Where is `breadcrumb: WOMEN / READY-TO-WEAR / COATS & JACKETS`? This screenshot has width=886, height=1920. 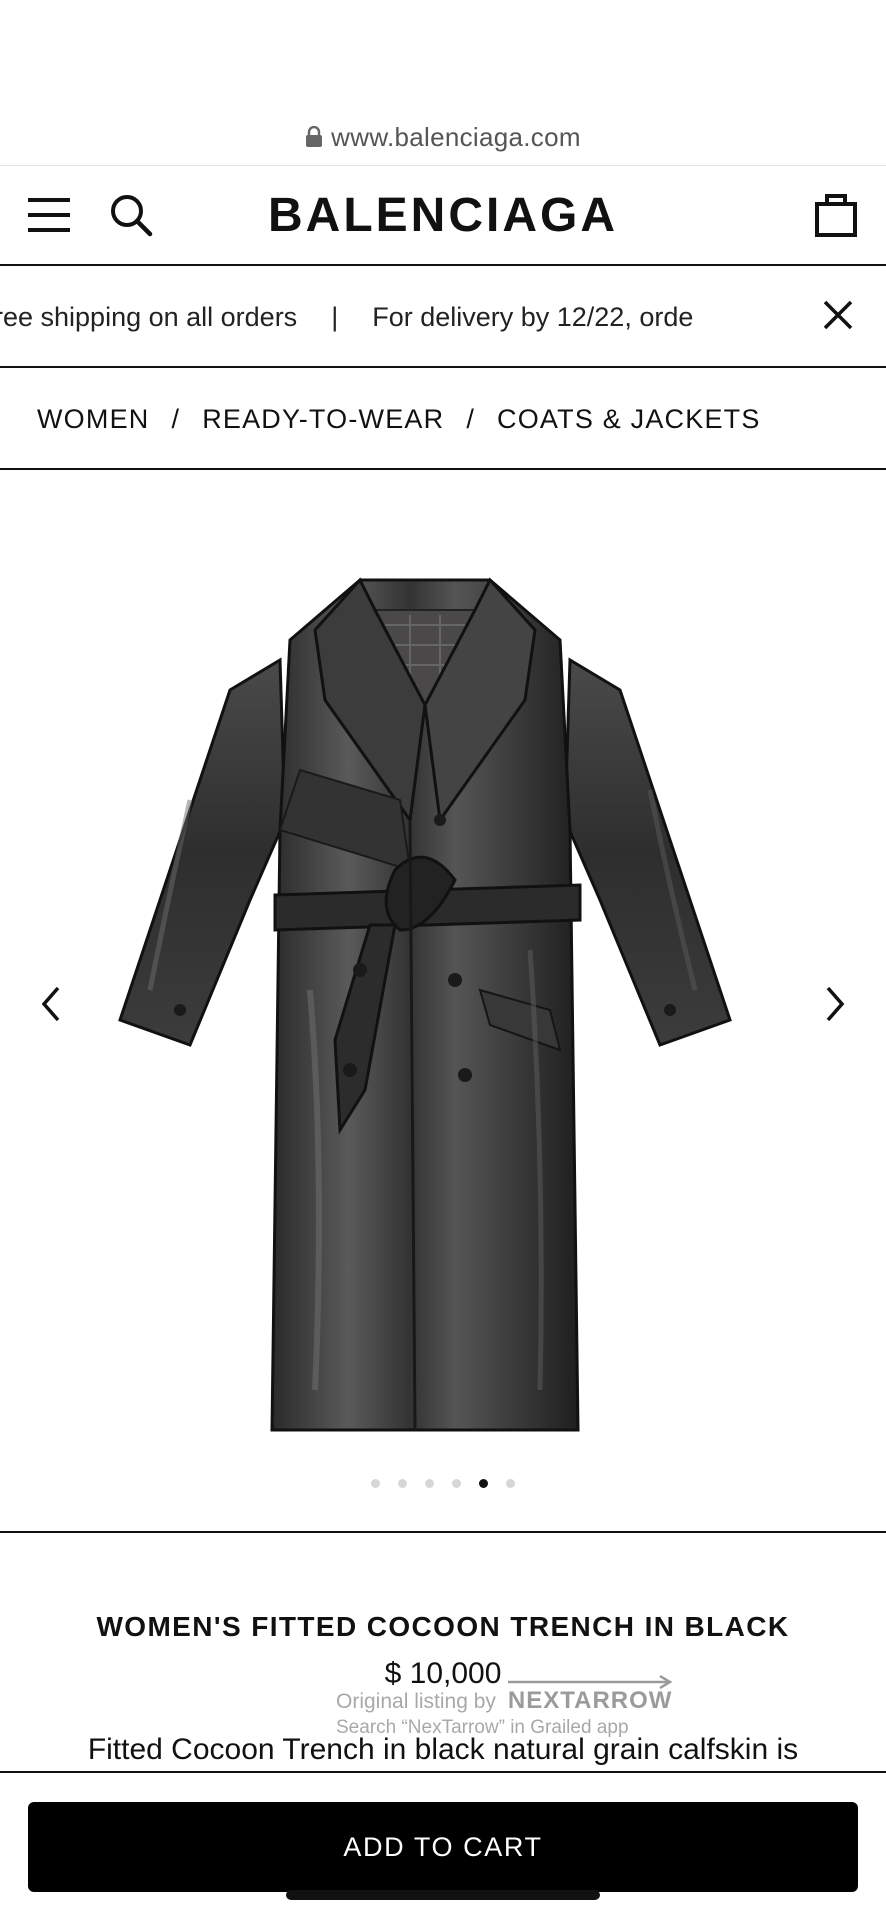
breadcrumb: WOMEN / READY-TO-WEAR / COATS & JACKETS is located at coordinates (443, 419).